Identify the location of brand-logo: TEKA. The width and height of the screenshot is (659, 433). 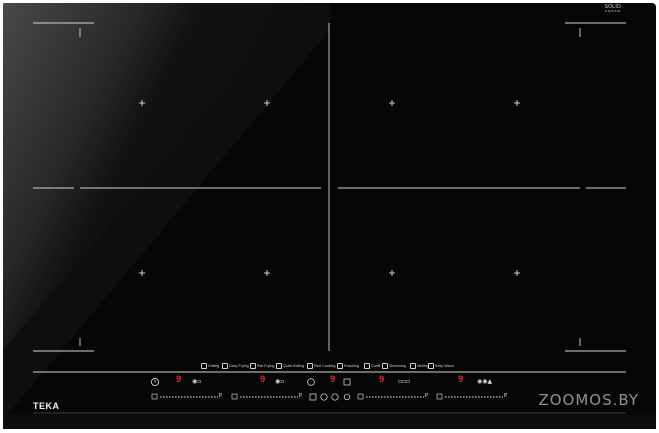
(46, 406).